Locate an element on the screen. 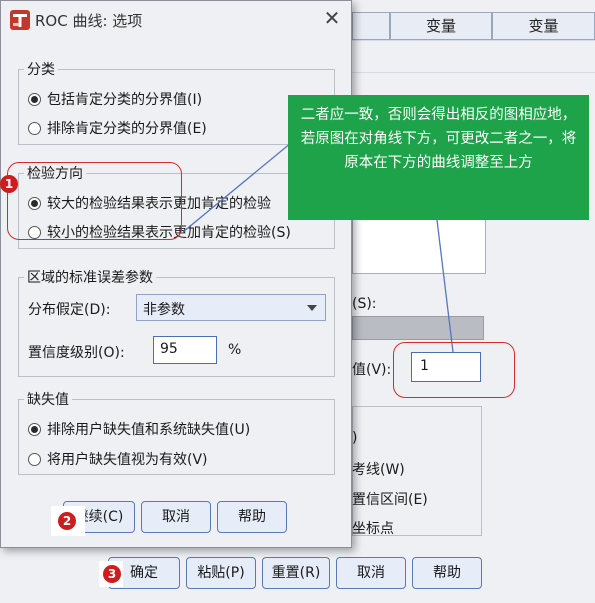  step-badge-3: 3 is located at coordinates (112, 574).